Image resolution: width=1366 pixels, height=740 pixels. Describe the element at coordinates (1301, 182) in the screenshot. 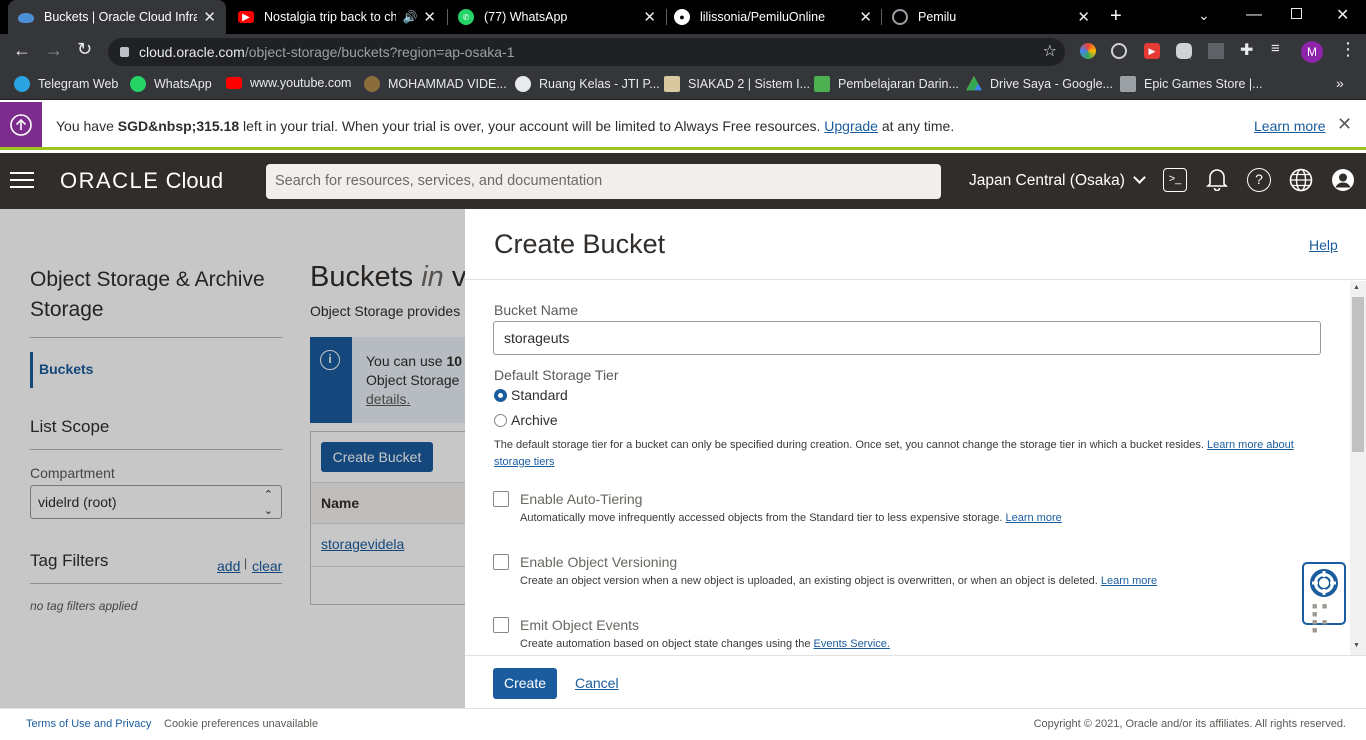

I see `language-globe-icon` at that location.